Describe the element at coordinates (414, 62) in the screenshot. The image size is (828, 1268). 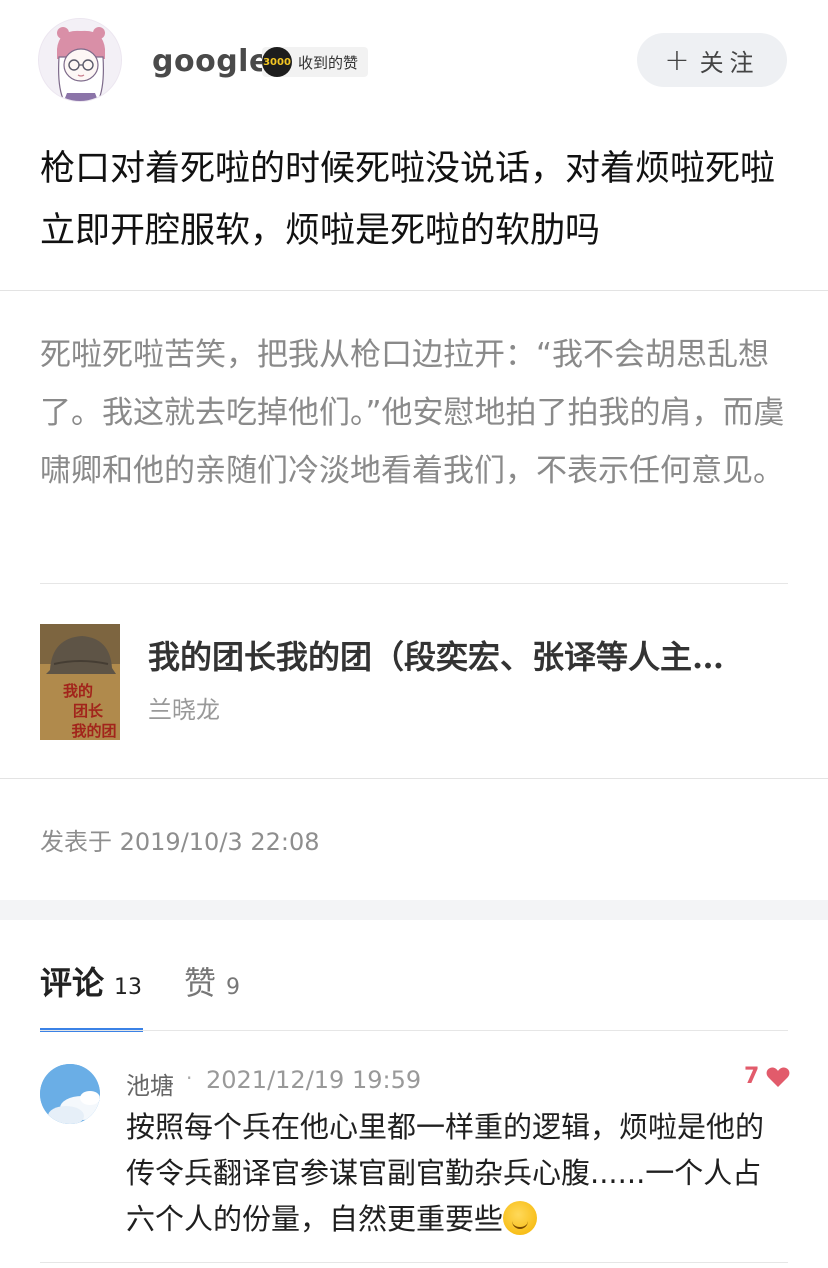
I see `post-header: google 3000 收到的赞 + 关注` at that location.